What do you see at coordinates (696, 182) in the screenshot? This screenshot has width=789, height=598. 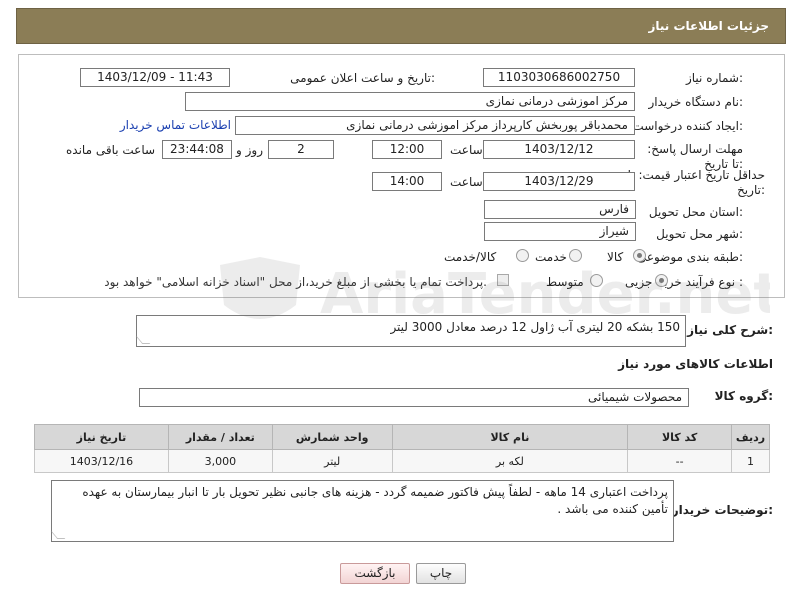 I see `validity-label: حداقل تاریخ اعتبار قیمت: تا تاریخ:` at bounding box center [696, 182].